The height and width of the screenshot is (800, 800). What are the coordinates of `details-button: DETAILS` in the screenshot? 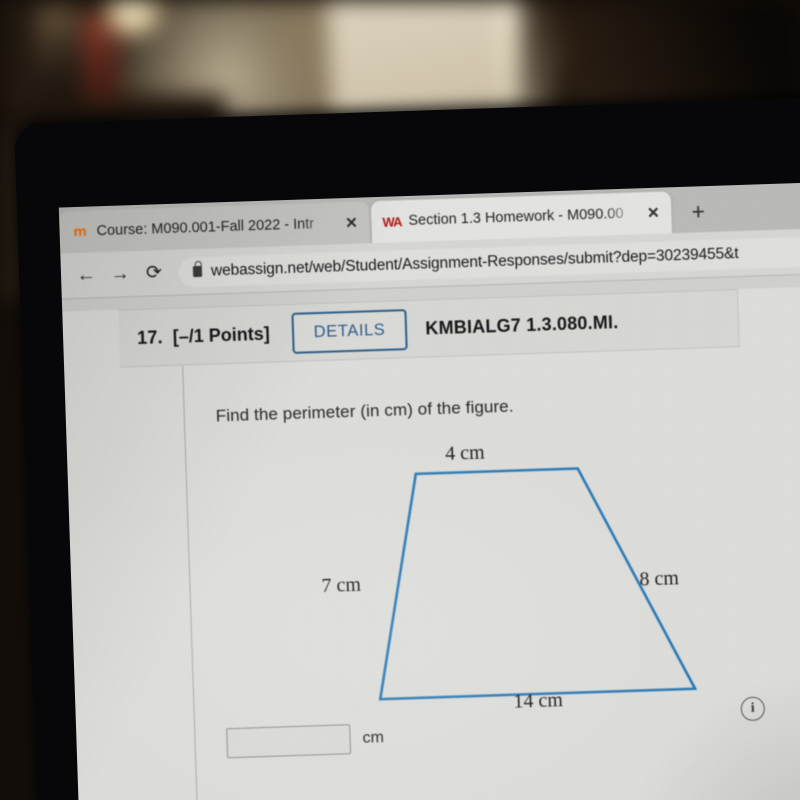 It's located at (350, 331).